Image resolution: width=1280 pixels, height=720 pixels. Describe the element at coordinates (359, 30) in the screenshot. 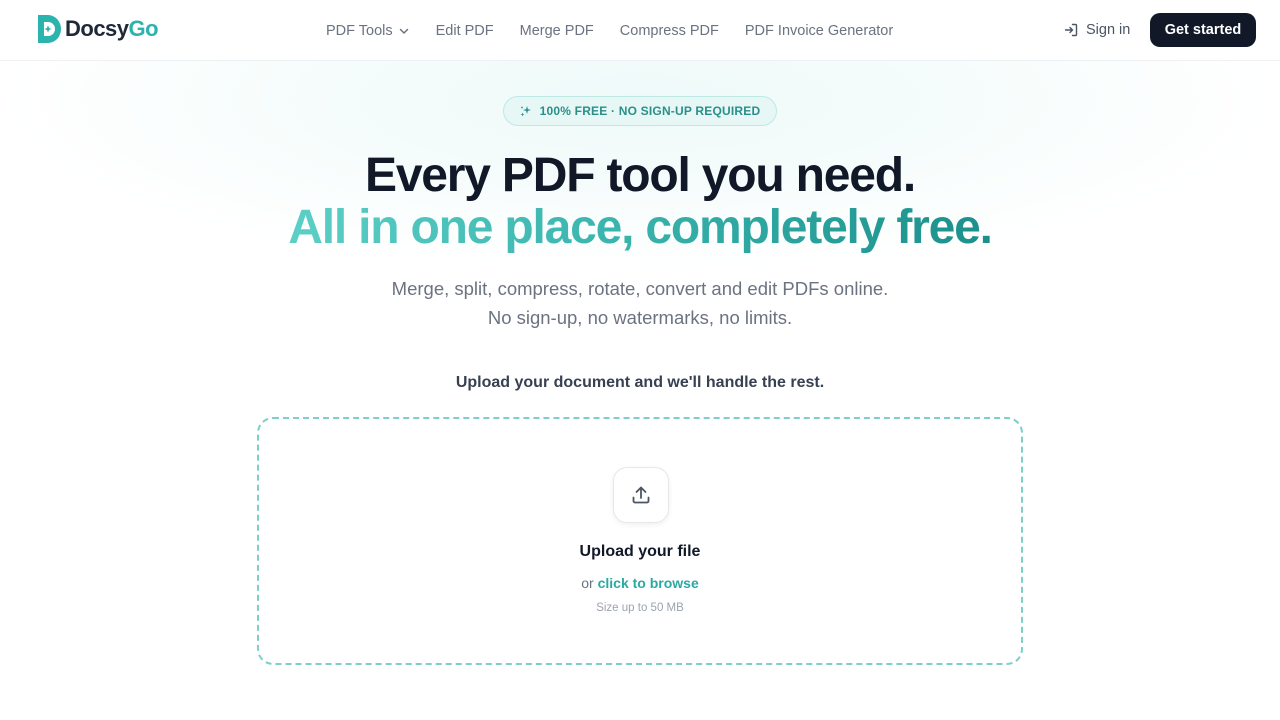

I see `nav-pdf-tools-label: PDF Tools` at that location.